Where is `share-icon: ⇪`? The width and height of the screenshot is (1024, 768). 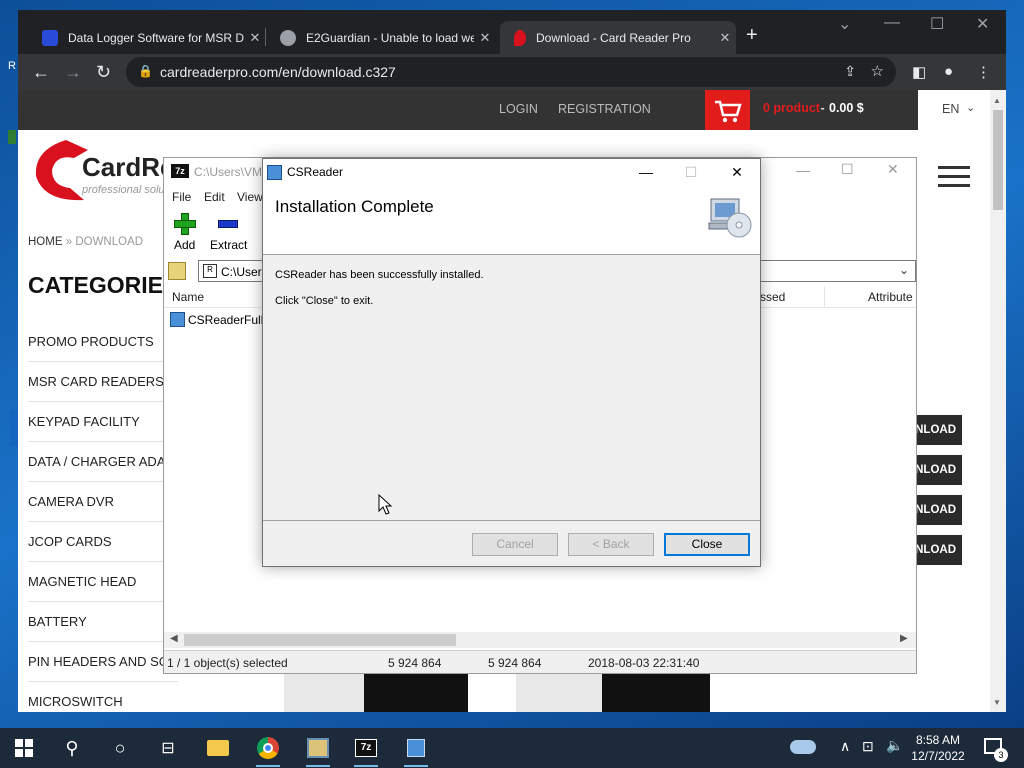 share-icon: ⇪ is located at coordinates (850, 71).